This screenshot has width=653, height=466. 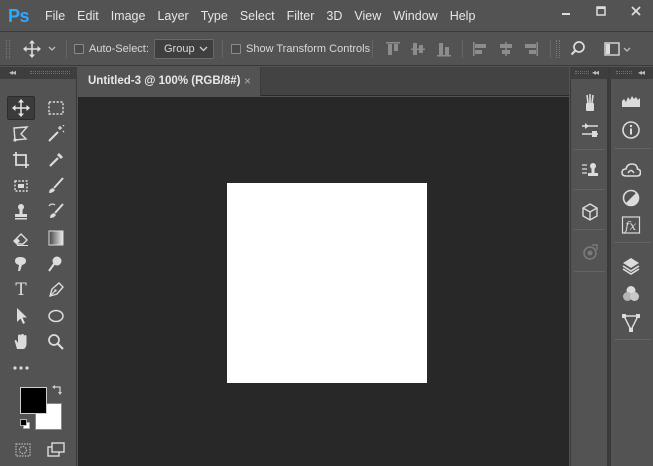 What do you see at coordinates (618, 49) in the screenshot?
I see `workspace-switcher` at bounding box center [618, 49].